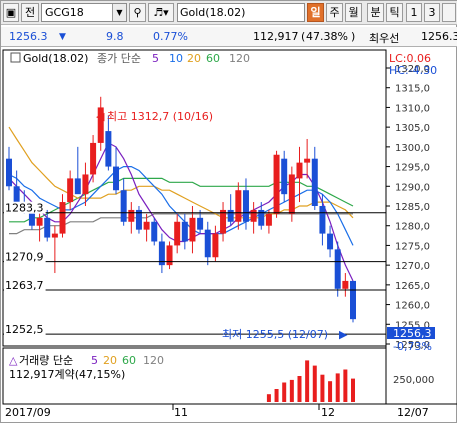  I want to click on x-tick-11: 11, so click(181, 412).